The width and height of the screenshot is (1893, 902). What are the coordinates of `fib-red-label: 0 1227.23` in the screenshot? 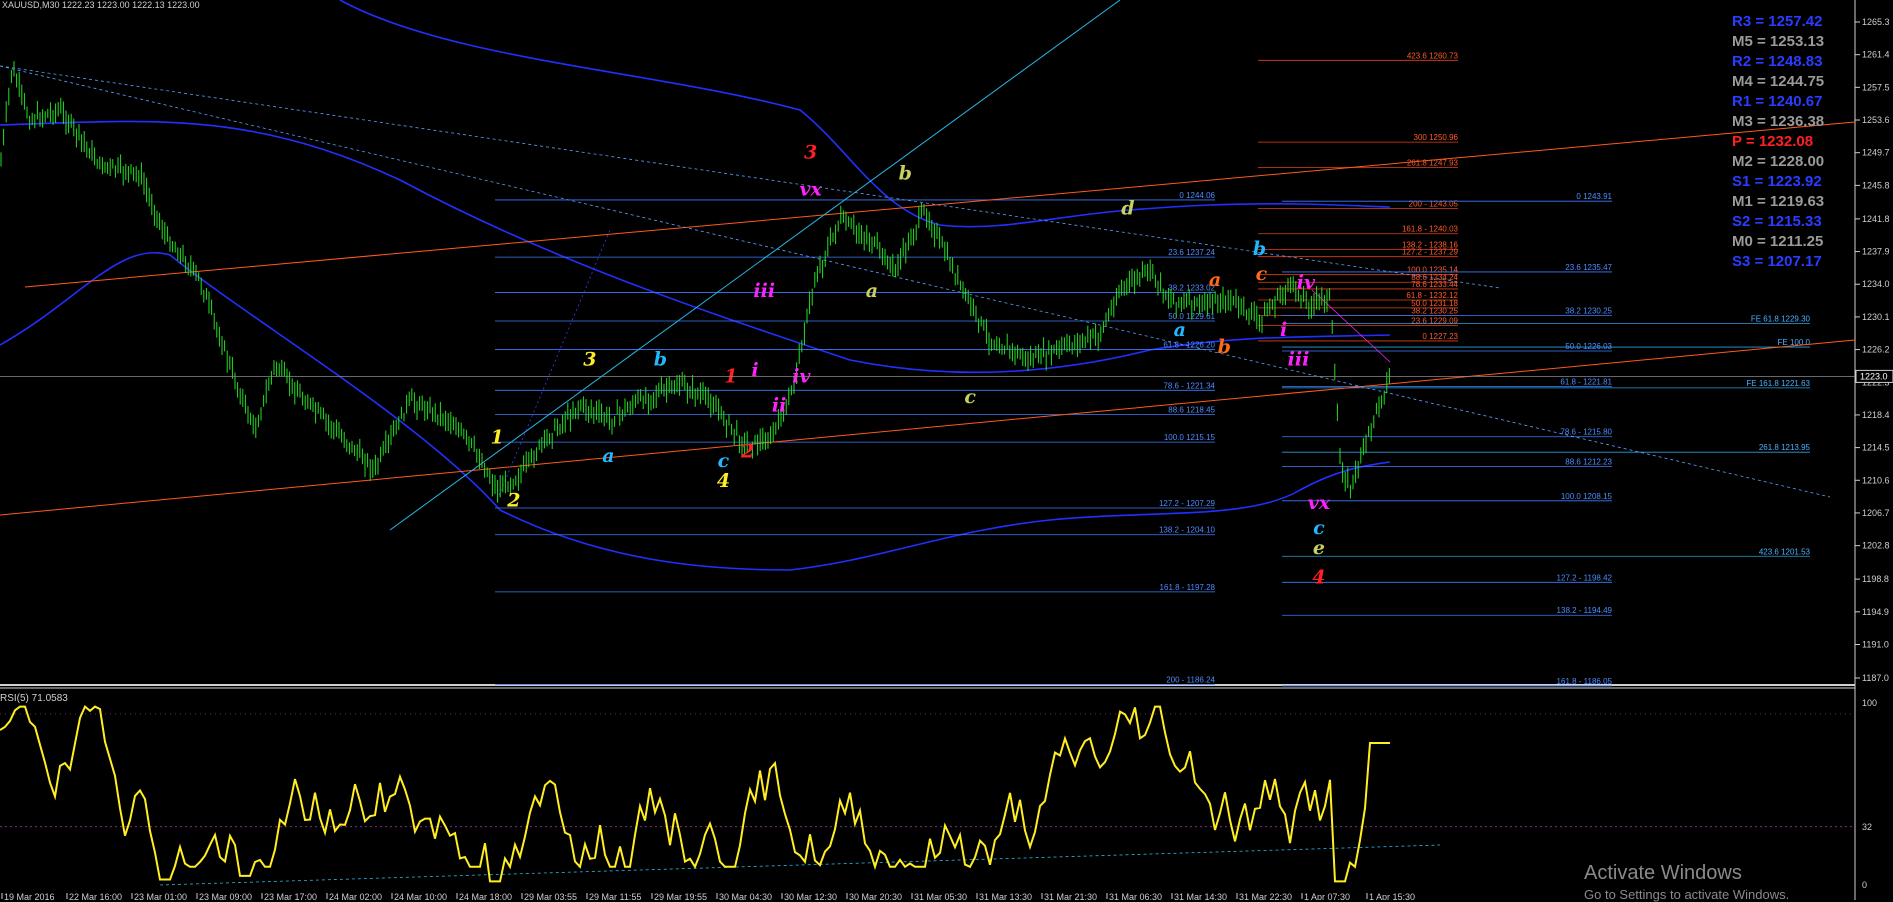 It's located at (1440, 336).